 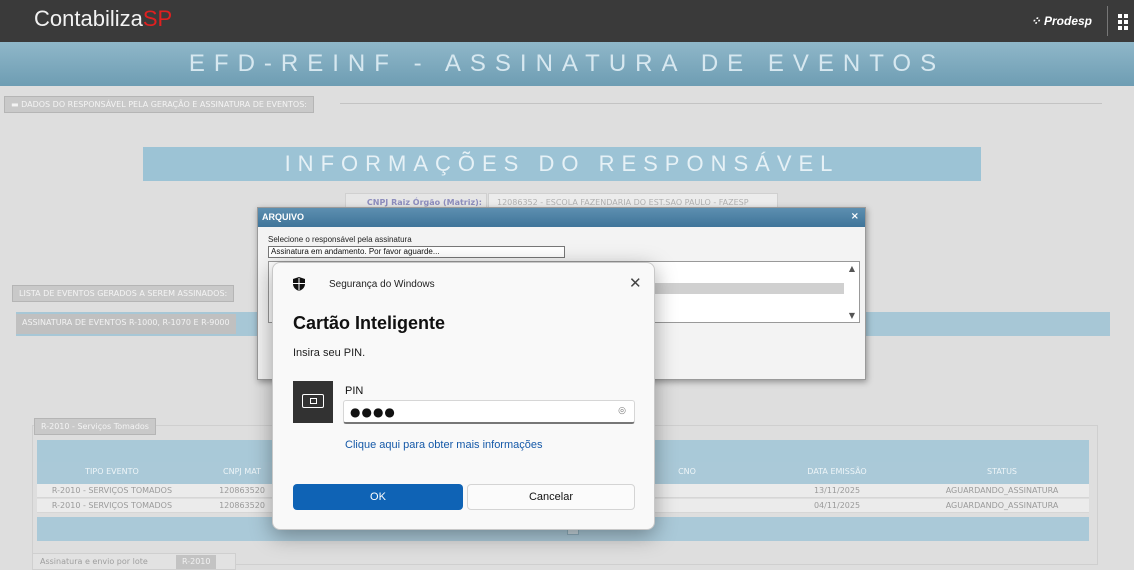 What do you see at coordinates (196, 562) in the screenshot?
I see `lote-r2010-button: R-2010` at bounding box center [196, 562].